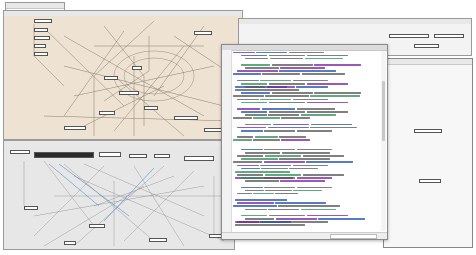  What do you see at coordinates (428, 62) in the screenshot?
I see `right-lower-titlebar` at bounding box center [428, 62].